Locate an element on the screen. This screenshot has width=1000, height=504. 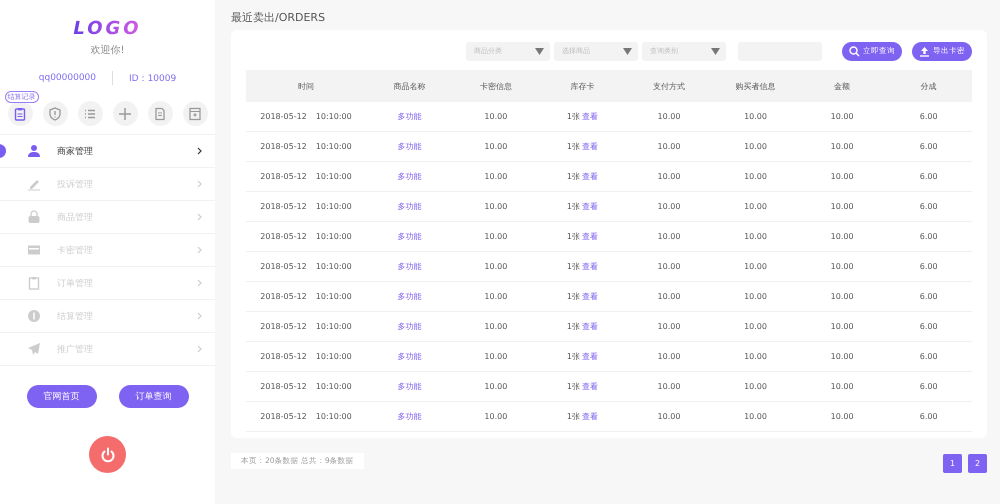
nav-button: 订单查询 is located at coordinates (153, 396).